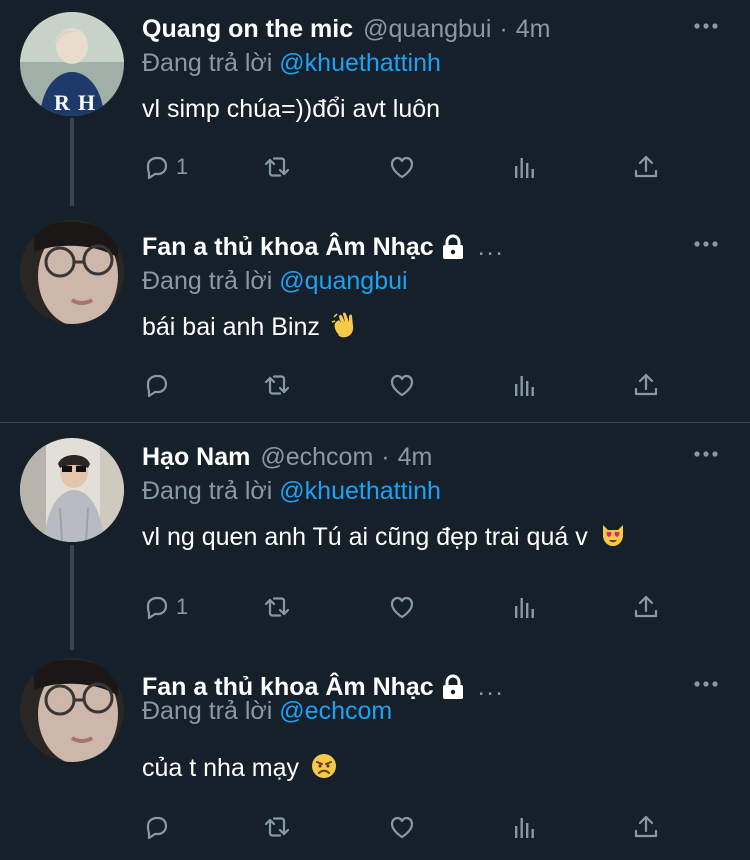  I want to click on display-name: Hạo Nam, so click(196, 457).